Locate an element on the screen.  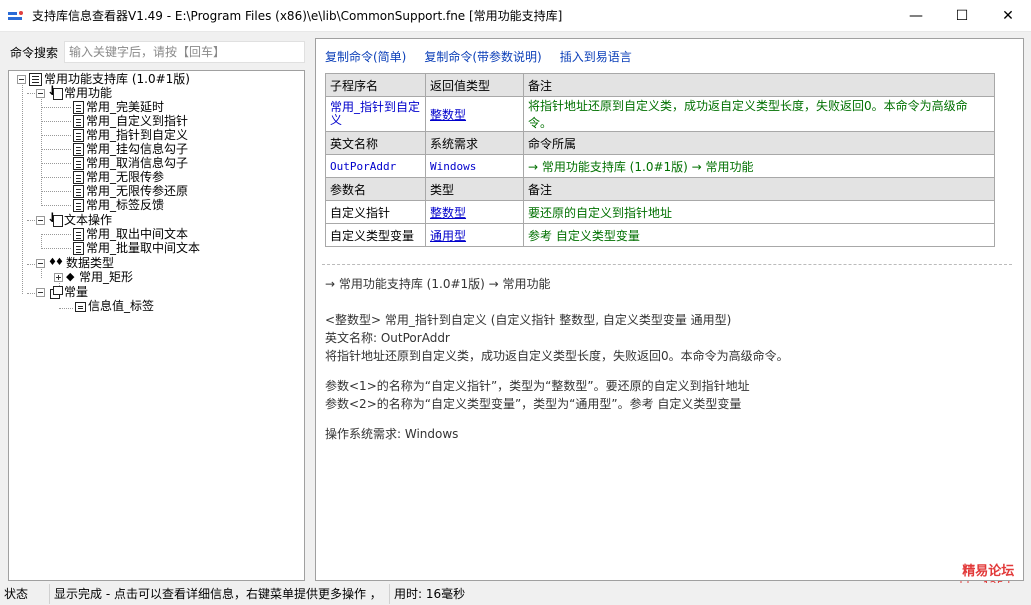
tree-item-label: 常用_取出中间文本 is located at coordinates (137, 234).